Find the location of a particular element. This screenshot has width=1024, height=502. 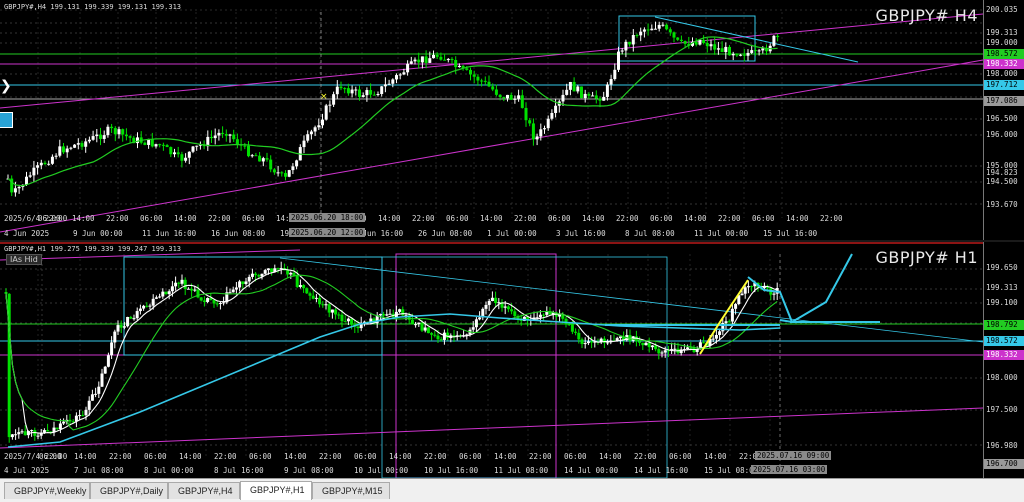

h4-time-label: 14:00 is located at coordinates (593, 218).